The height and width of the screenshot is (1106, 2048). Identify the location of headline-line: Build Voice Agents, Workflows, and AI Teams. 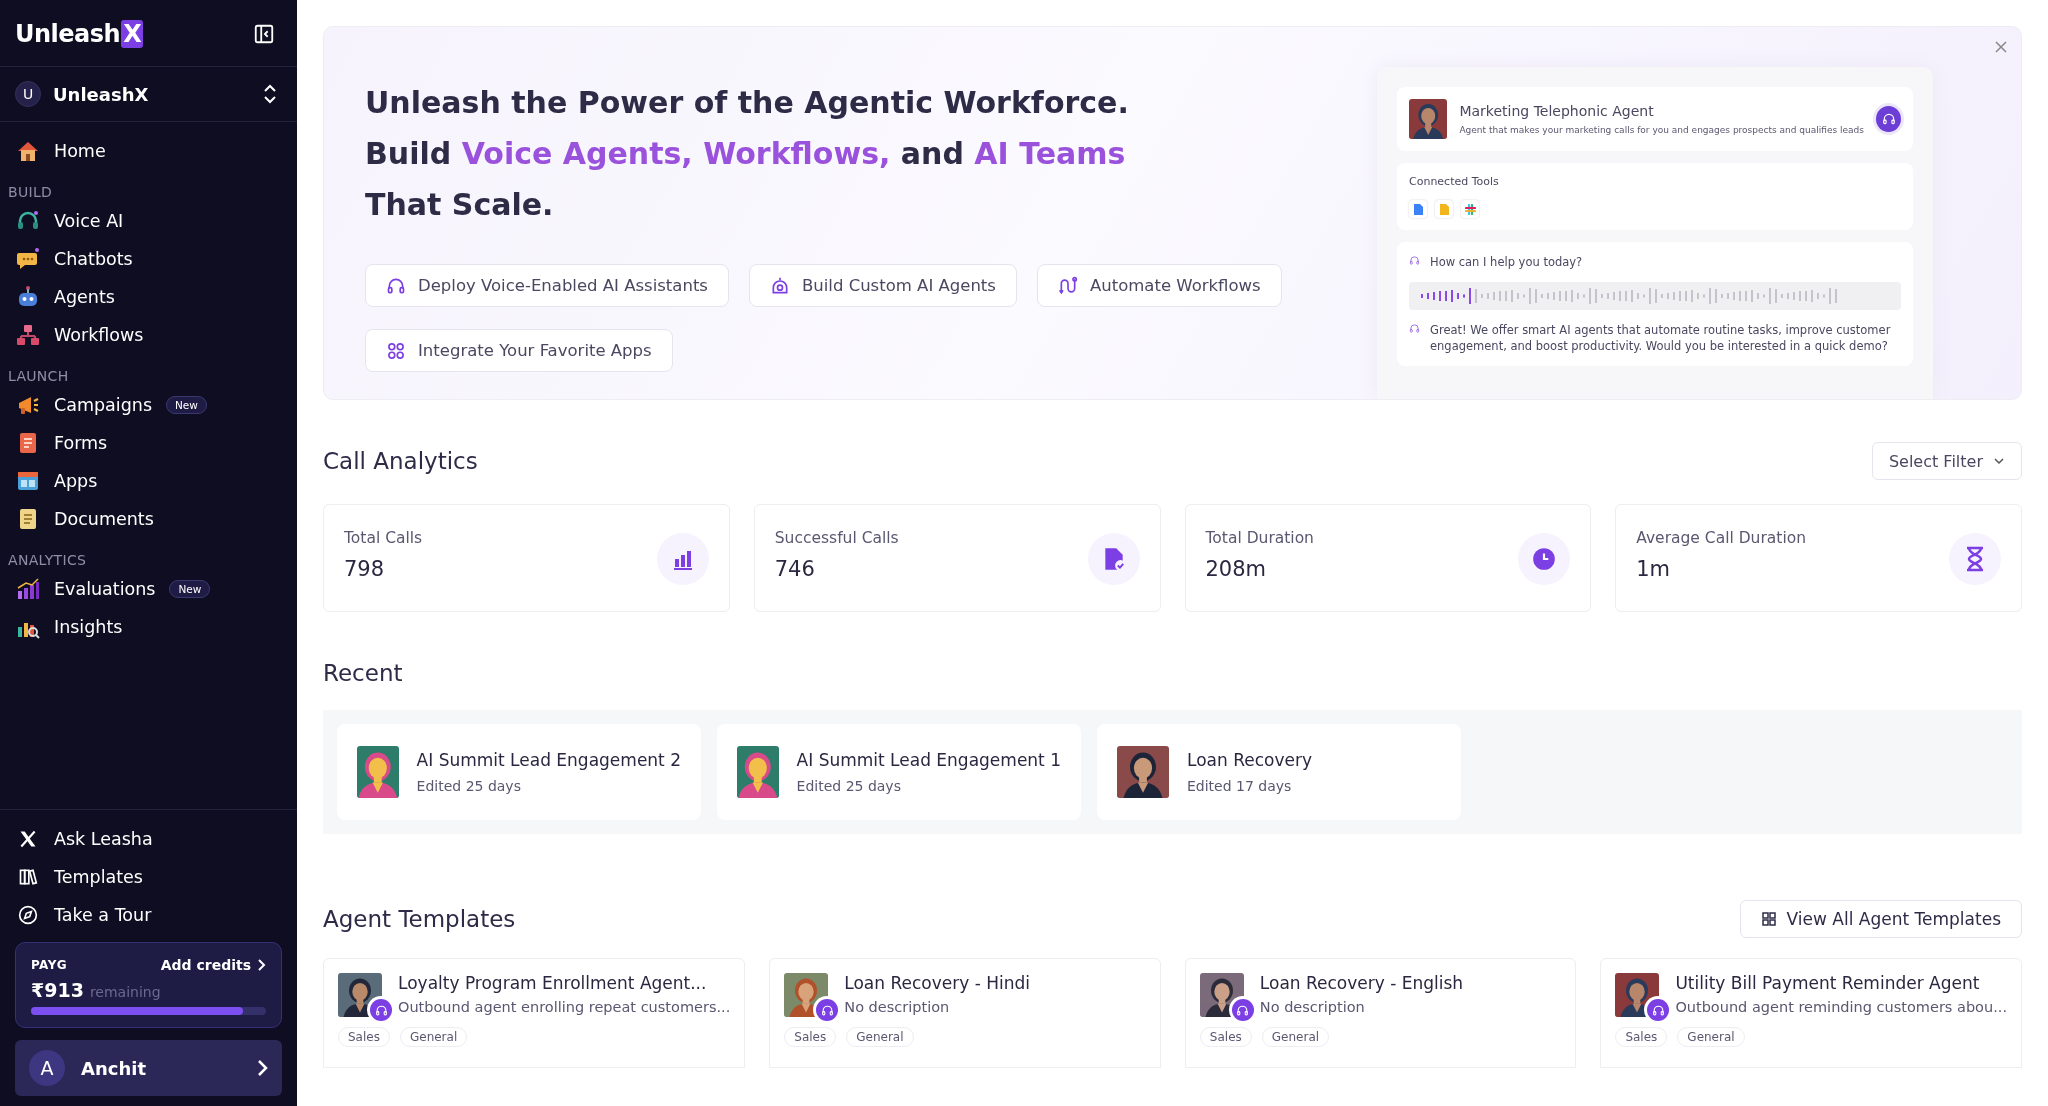
(746, 154).